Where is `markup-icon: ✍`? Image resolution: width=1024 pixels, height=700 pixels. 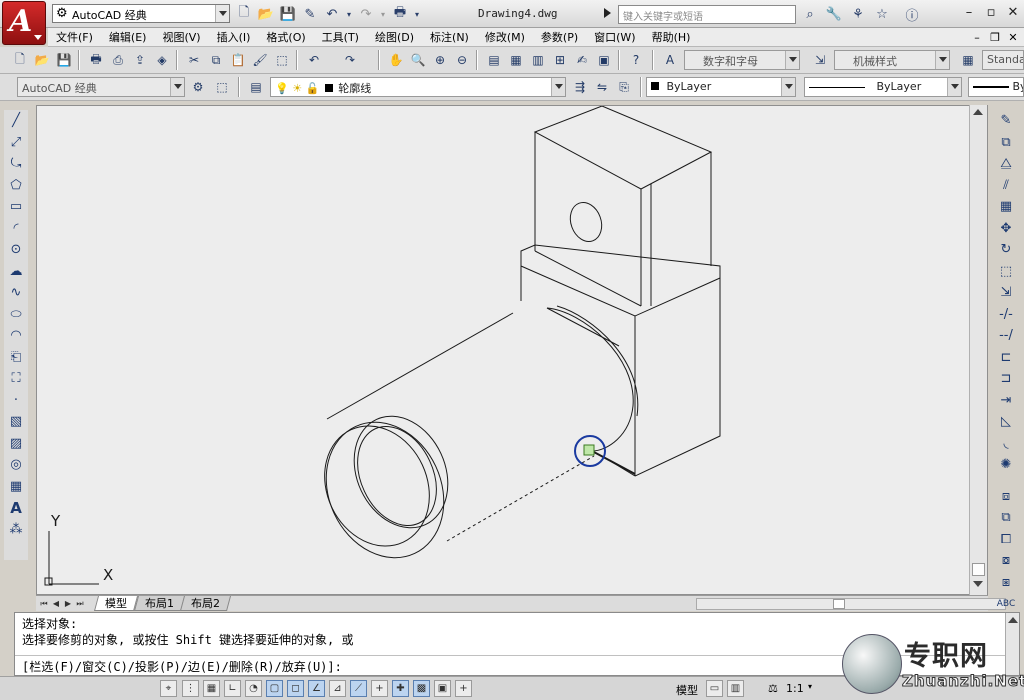 markup-icon: ✍ is located at coordinates (582, 60).